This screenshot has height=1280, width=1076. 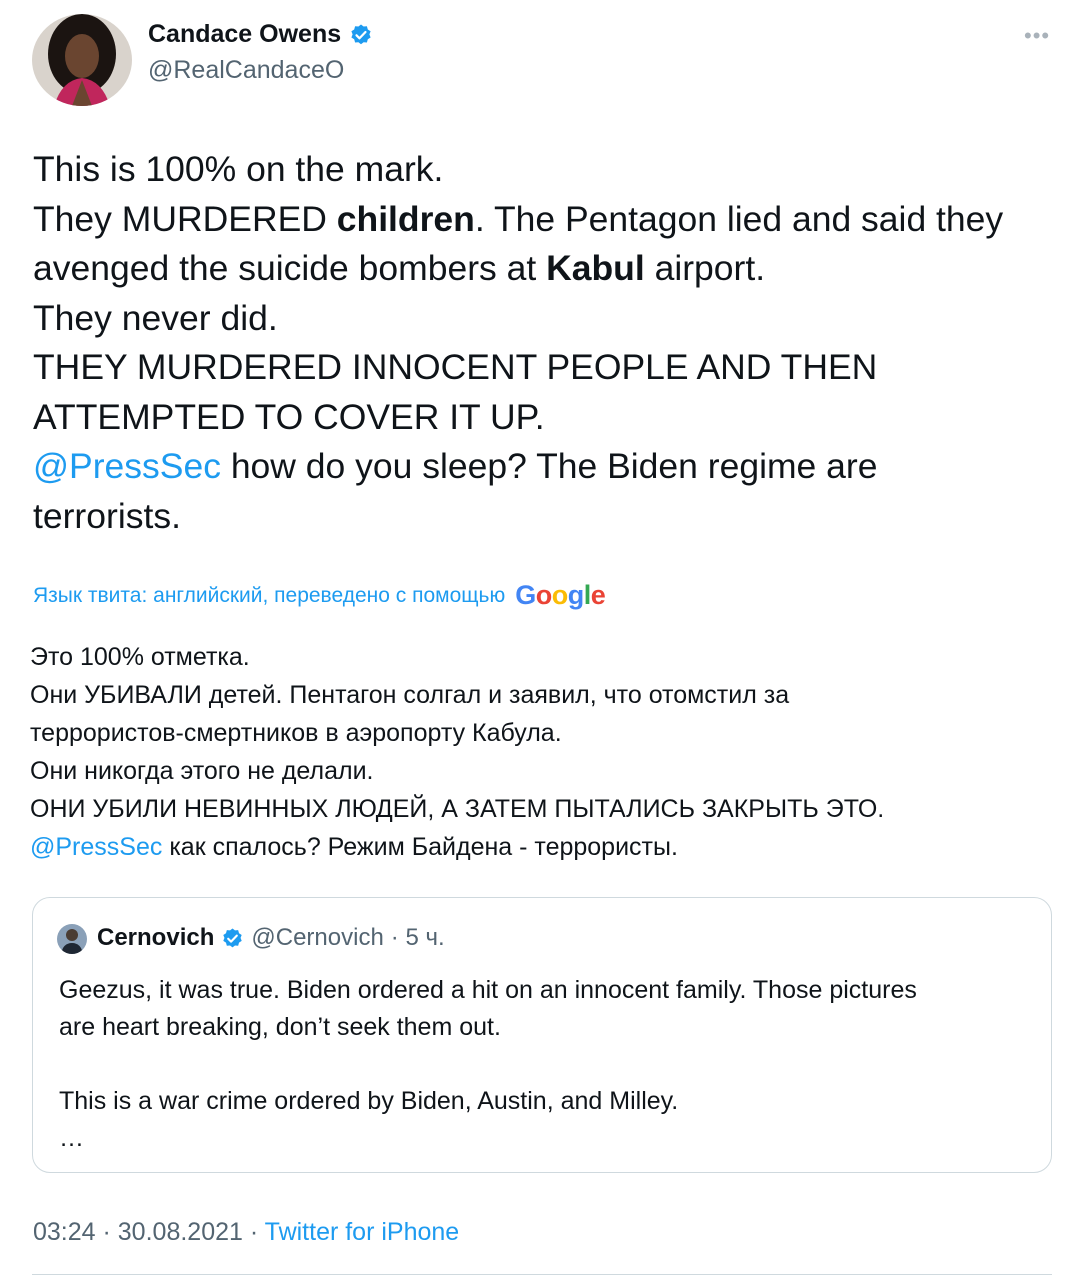 I want to click on text-segment: This is 100% on the mark., so click(x=238, y=169).